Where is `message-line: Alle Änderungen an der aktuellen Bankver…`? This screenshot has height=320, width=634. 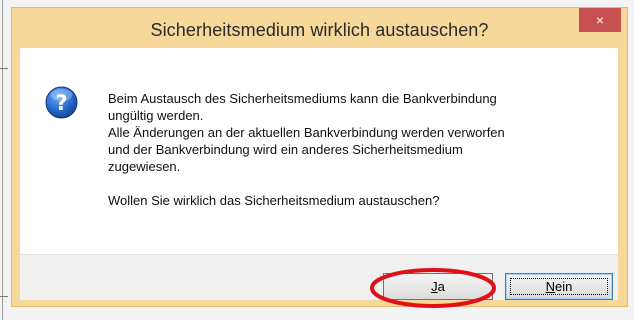 message-line: Alle Änderungen an der aktuellen Bankver… is located at coordinates (306, 132).